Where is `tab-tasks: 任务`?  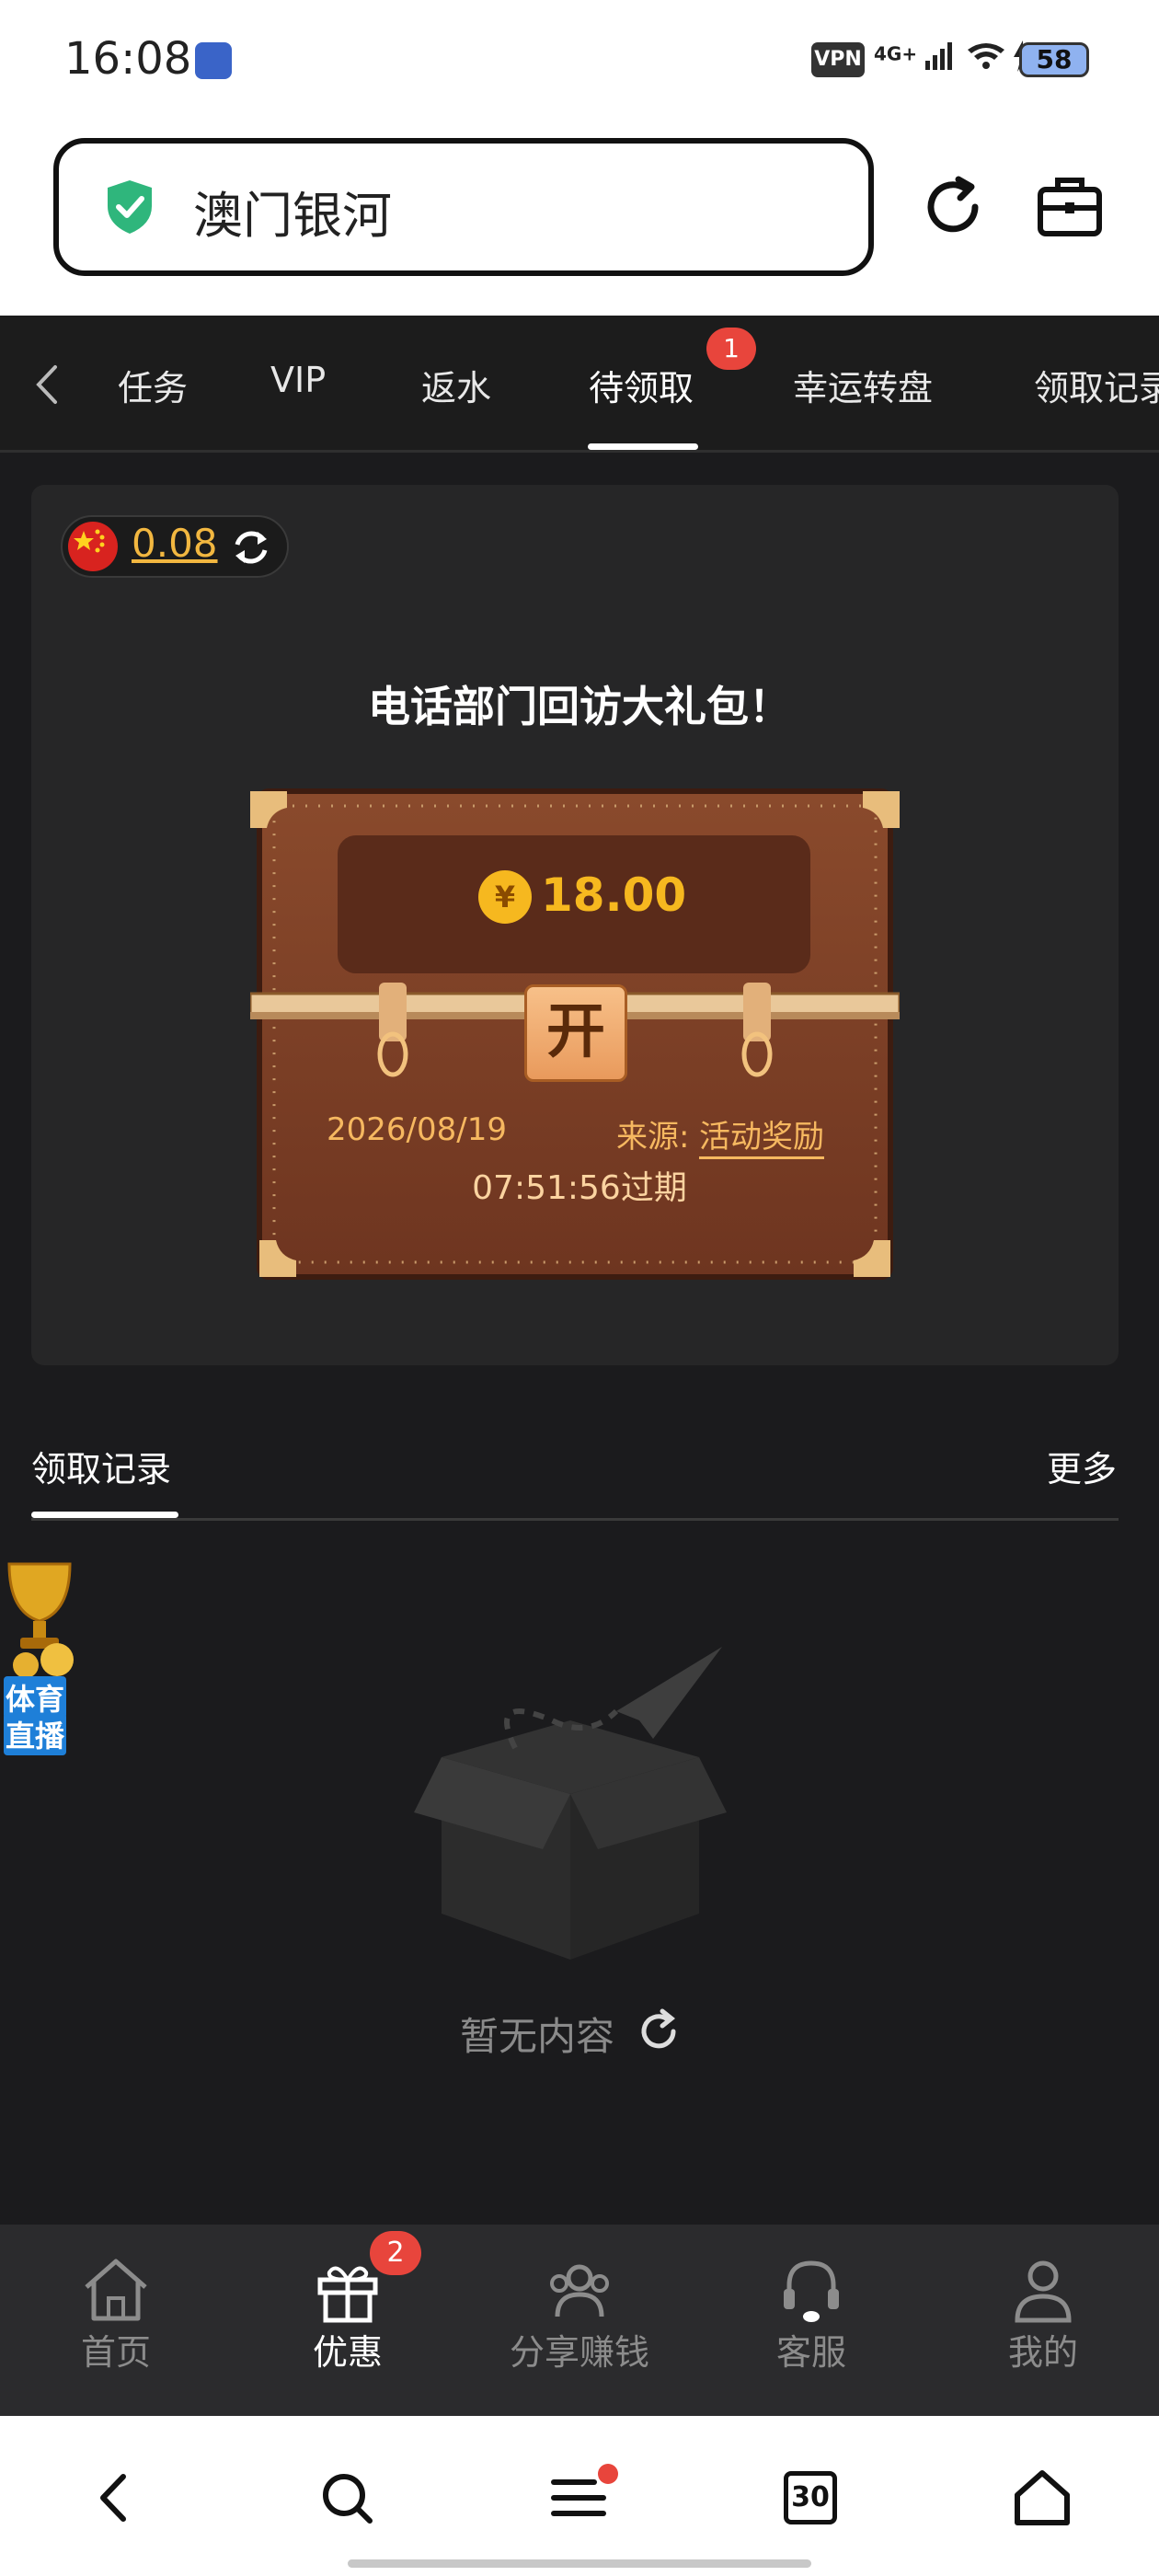
tab-tasks: 任务 is located at coordinates (153, 385).